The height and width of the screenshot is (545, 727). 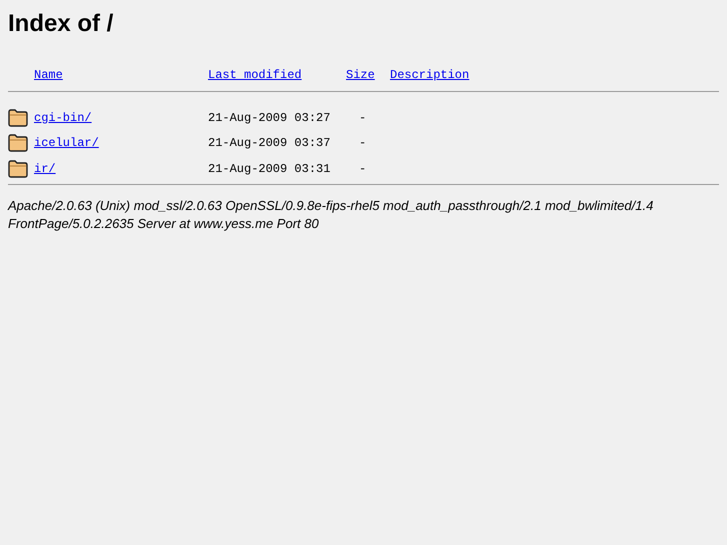 What do you see at coordinates (269, 169) in the screenshot?
I see `modified-date: 21-Aug-2009 03:31` at bounding box center [269, 169].